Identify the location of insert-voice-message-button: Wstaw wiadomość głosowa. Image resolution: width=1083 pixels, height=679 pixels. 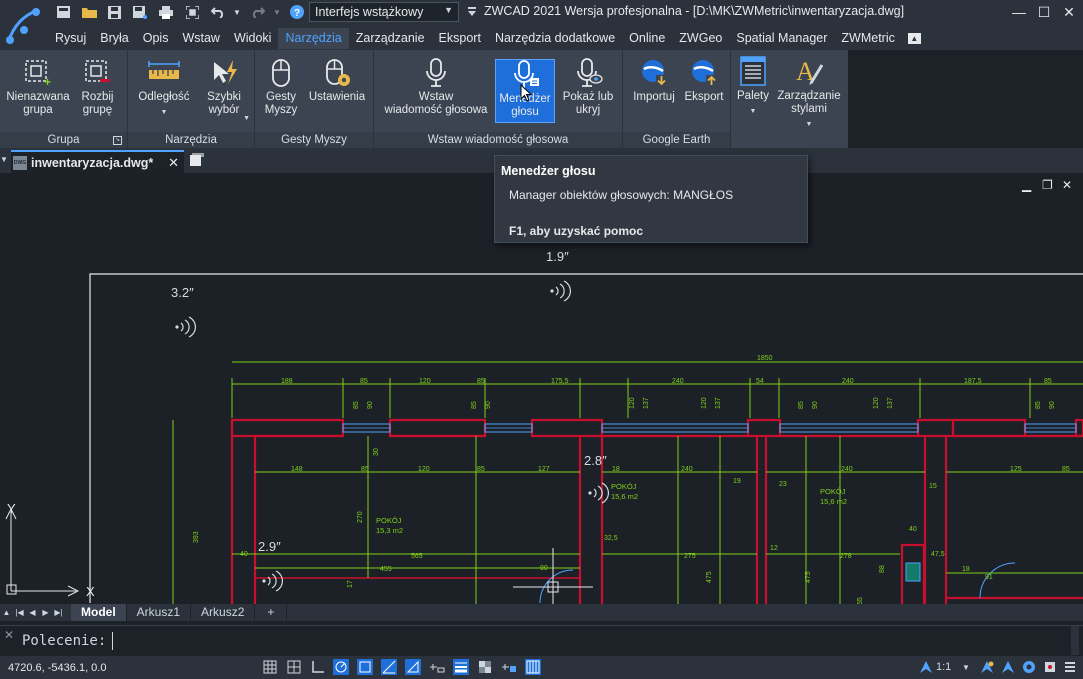
(436, 93).